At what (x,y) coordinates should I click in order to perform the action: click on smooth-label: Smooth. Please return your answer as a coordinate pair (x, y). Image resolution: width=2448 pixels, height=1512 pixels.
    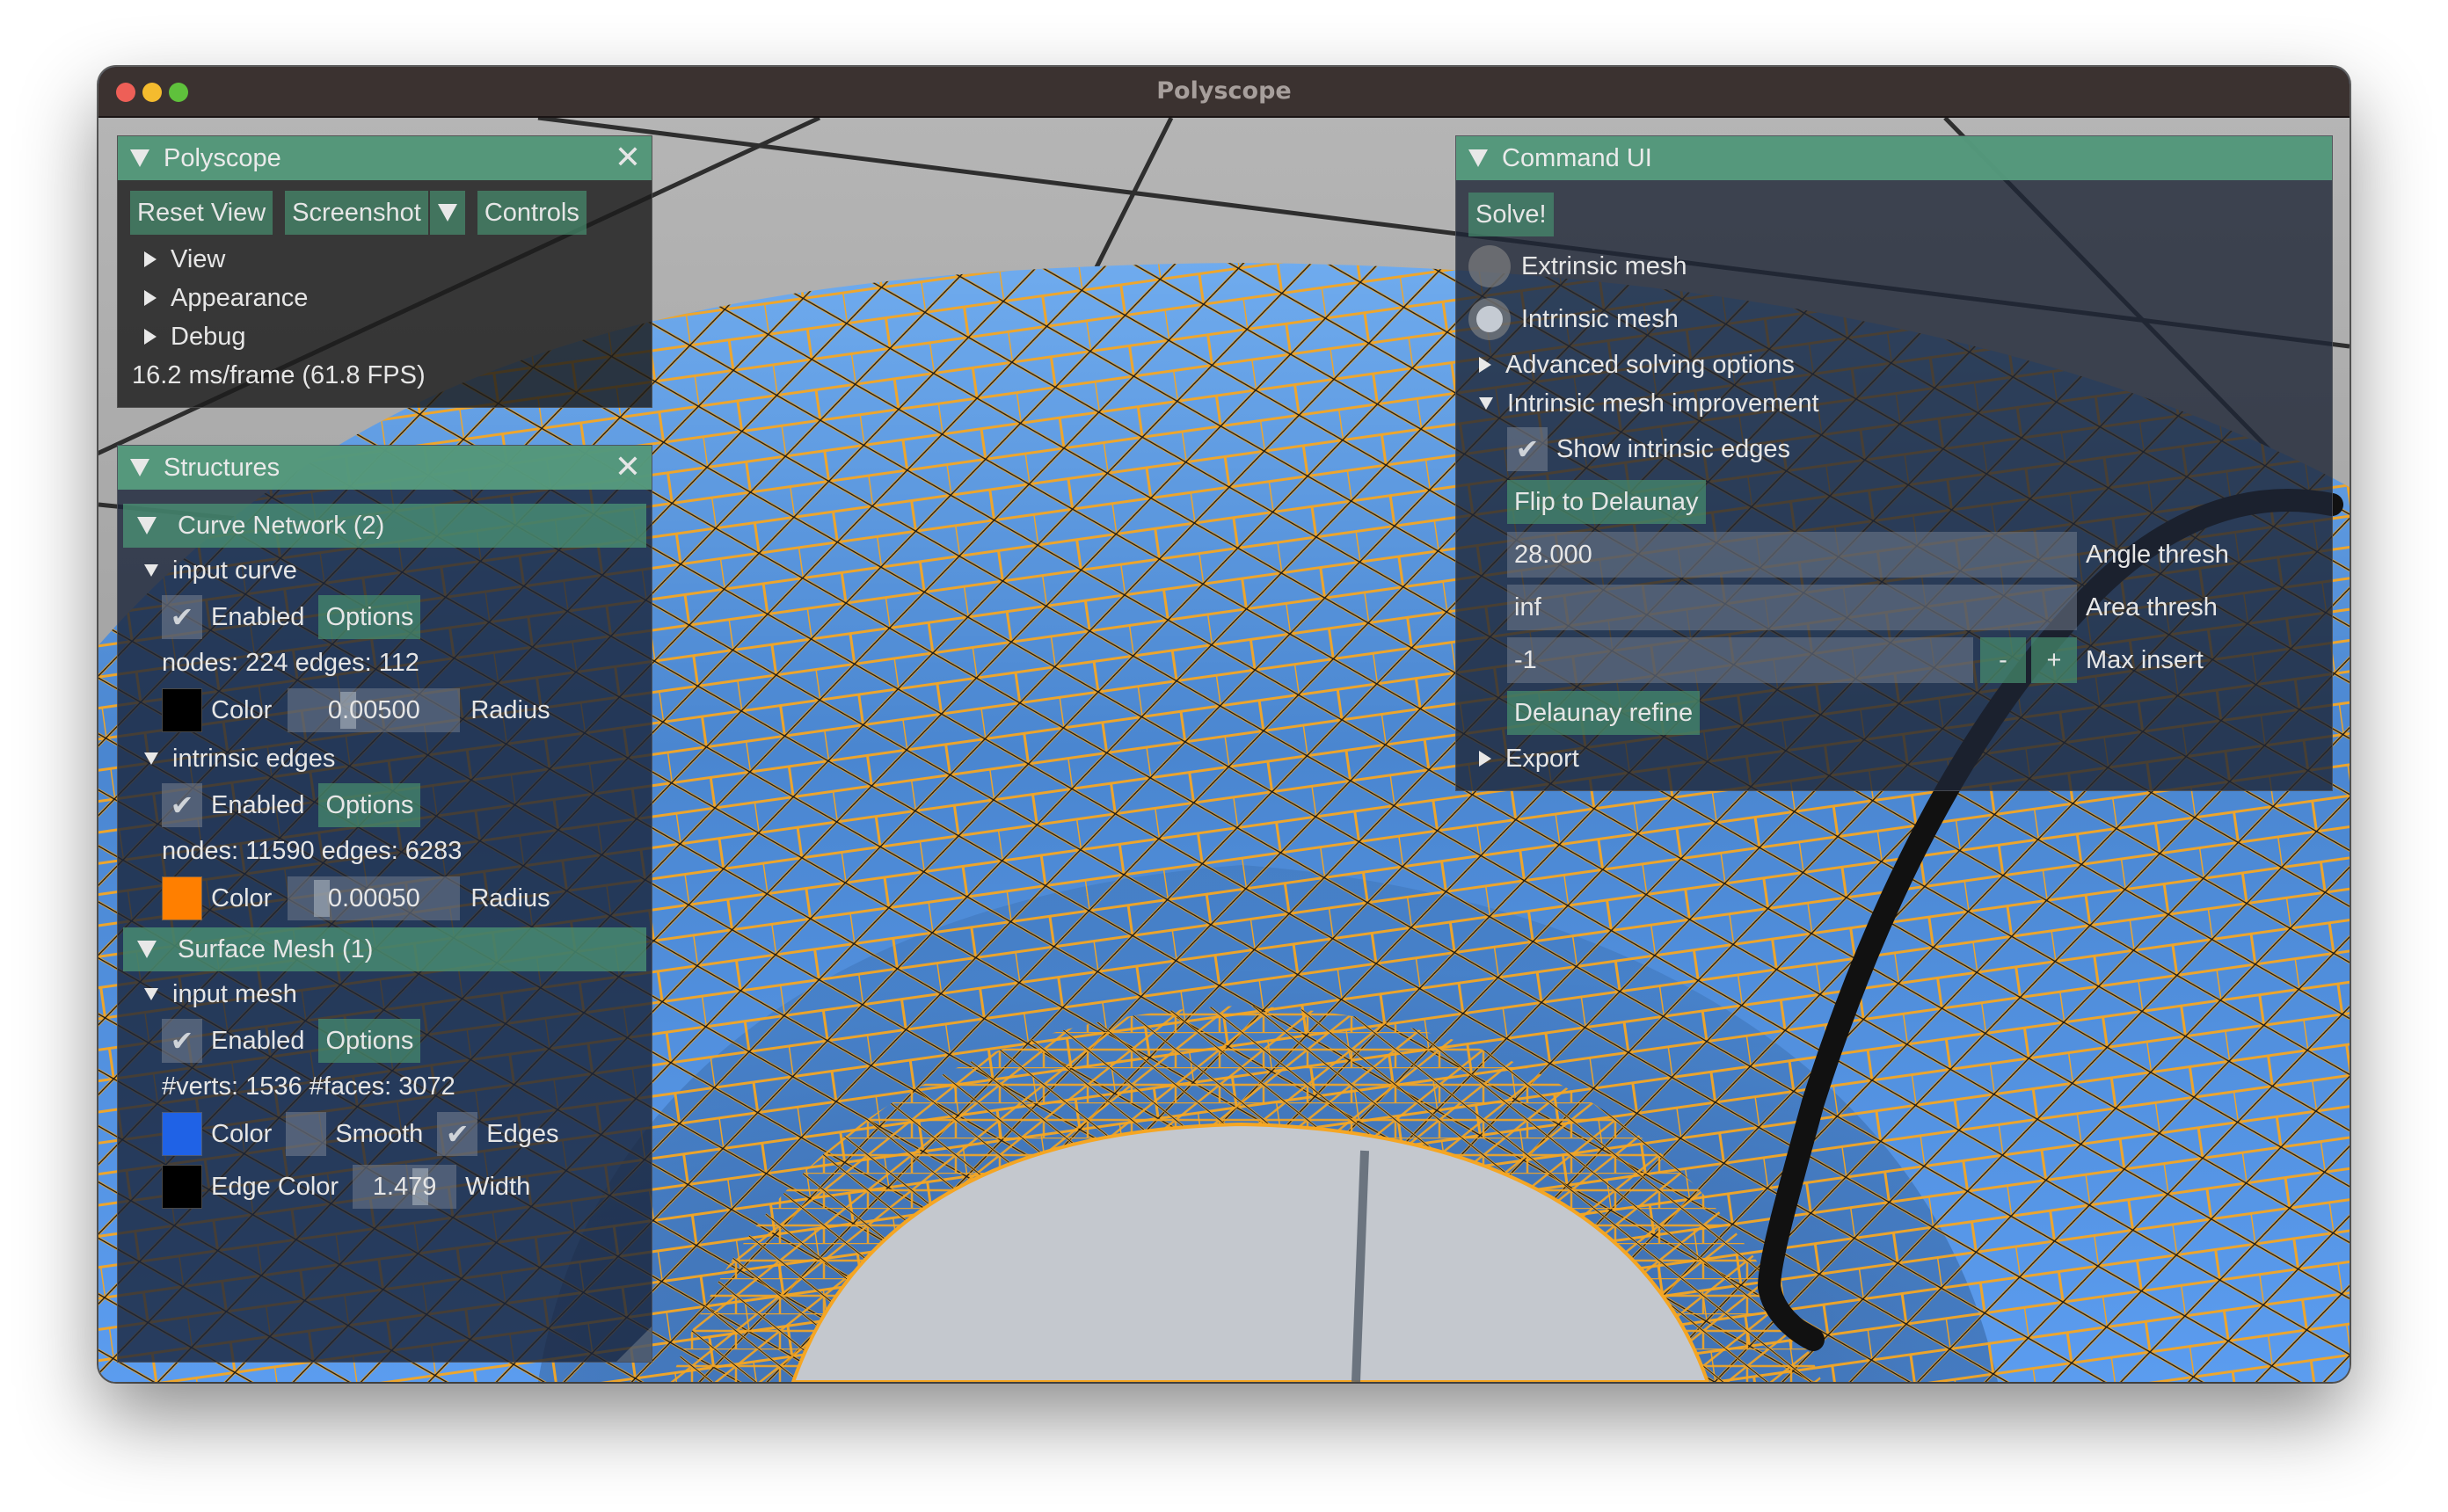
    Looking at the image, I should click on (379, 1134).